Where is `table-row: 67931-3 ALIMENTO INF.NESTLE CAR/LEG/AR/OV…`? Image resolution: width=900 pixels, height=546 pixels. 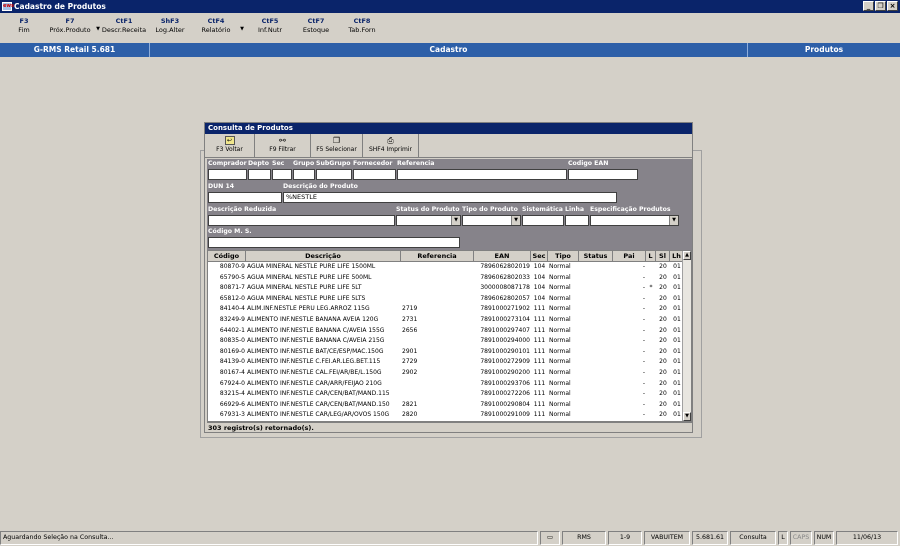
table-row: 67931-3 ALIMENTO INF.NESTLE CAR/LEG/AR/OV… is located at coordinates (446, 415).